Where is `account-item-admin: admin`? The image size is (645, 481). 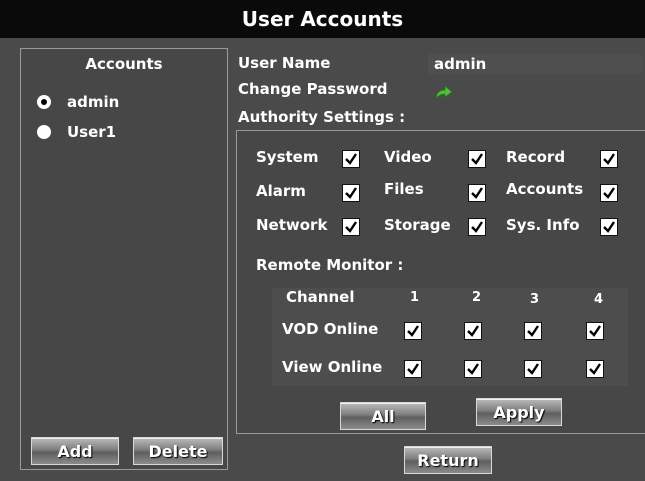
account-item-admin: admin is located at coordinates (78, 102).